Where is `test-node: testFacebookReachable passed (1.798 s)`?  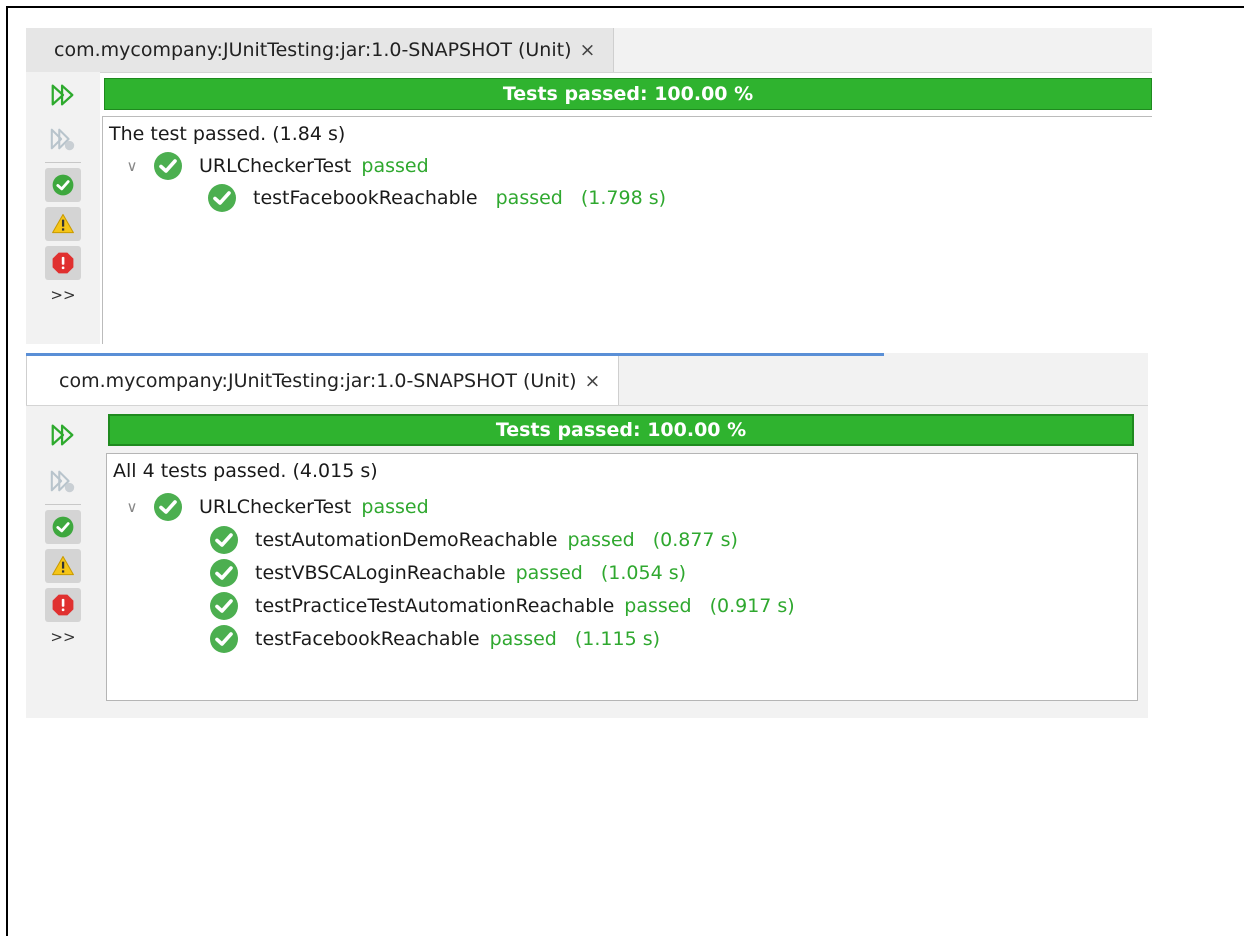
test-node: testFacebookReachable passed (1.798 s) is located at coordinates (436, 198).